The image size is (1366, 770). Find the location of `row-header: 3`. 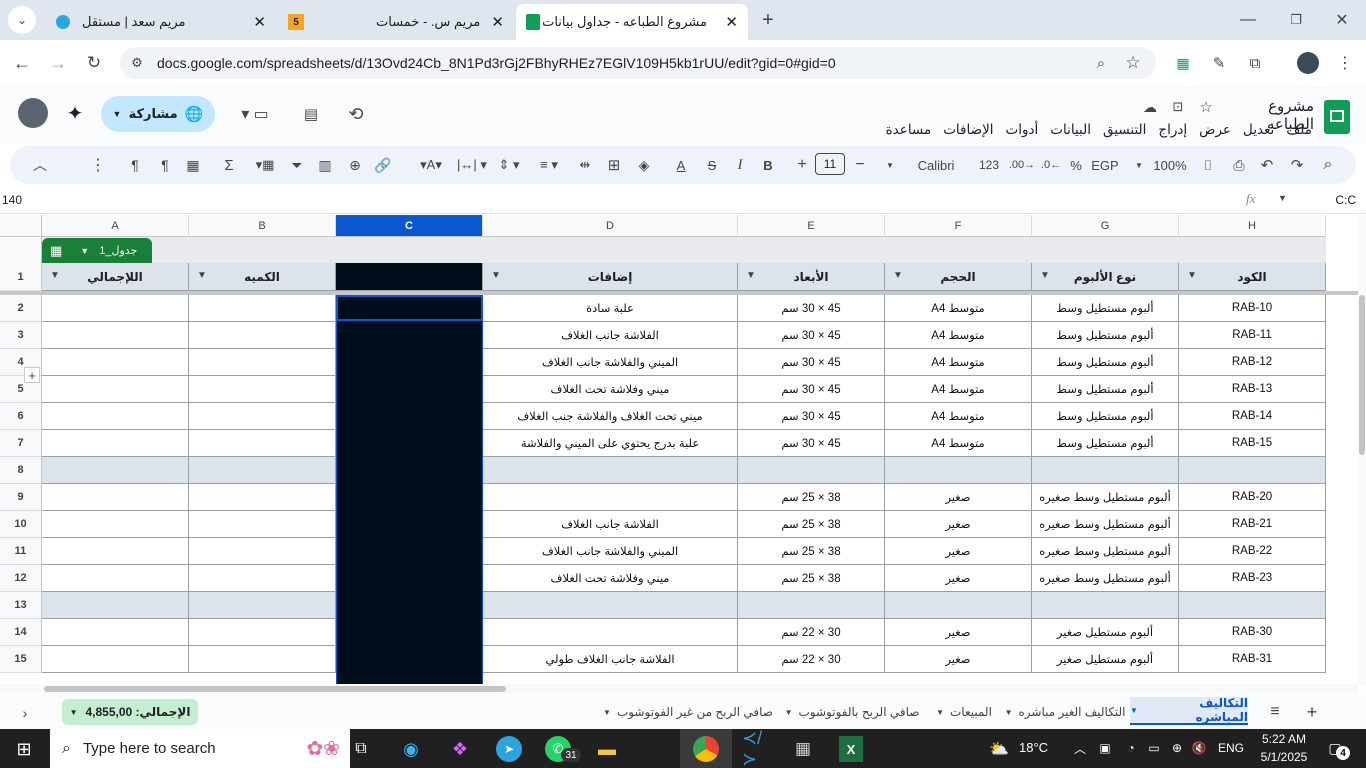

row-header: 3 is located at coordinates (21, 335).